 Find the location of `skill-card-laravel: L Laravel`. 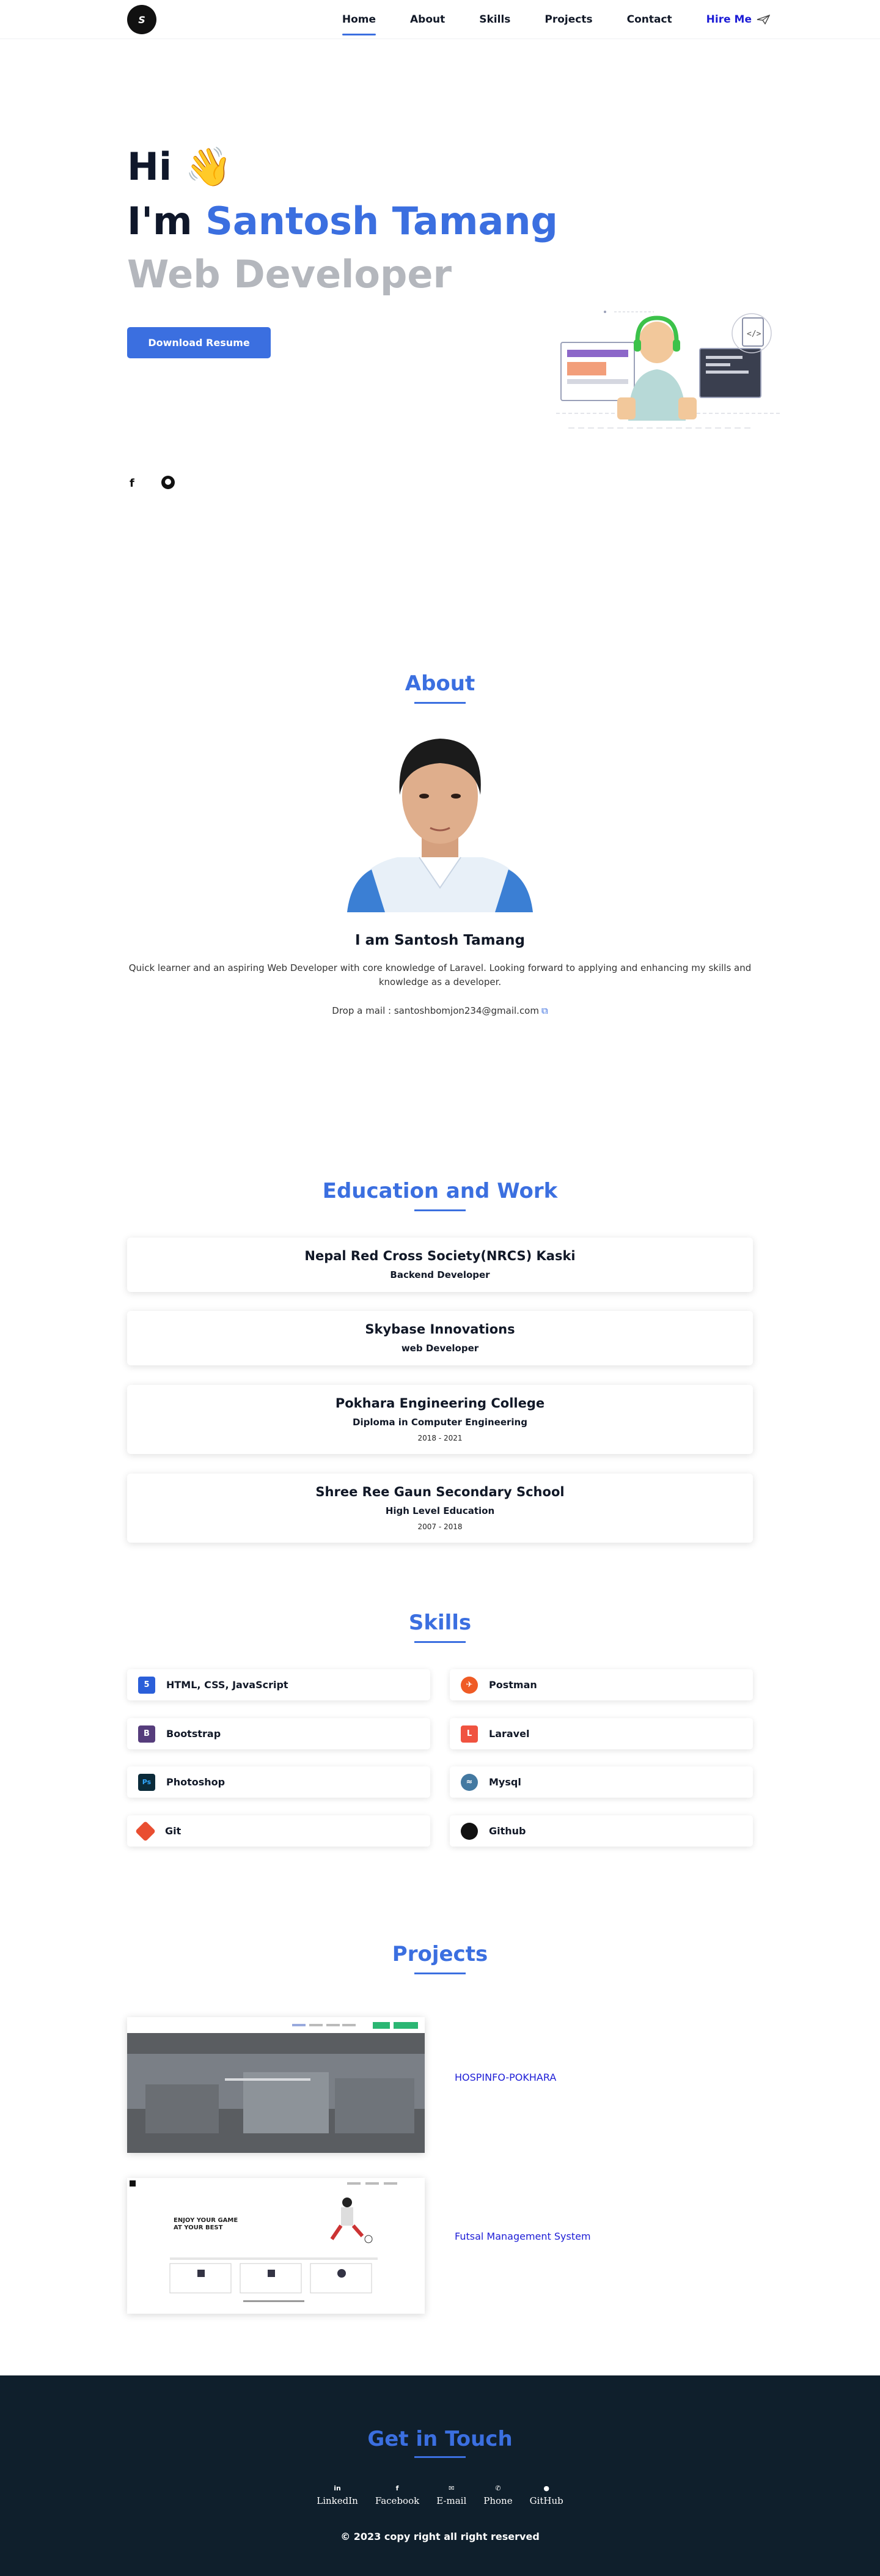

skill-card-laravel: L Laravel is located at coordinates (602, 1733).